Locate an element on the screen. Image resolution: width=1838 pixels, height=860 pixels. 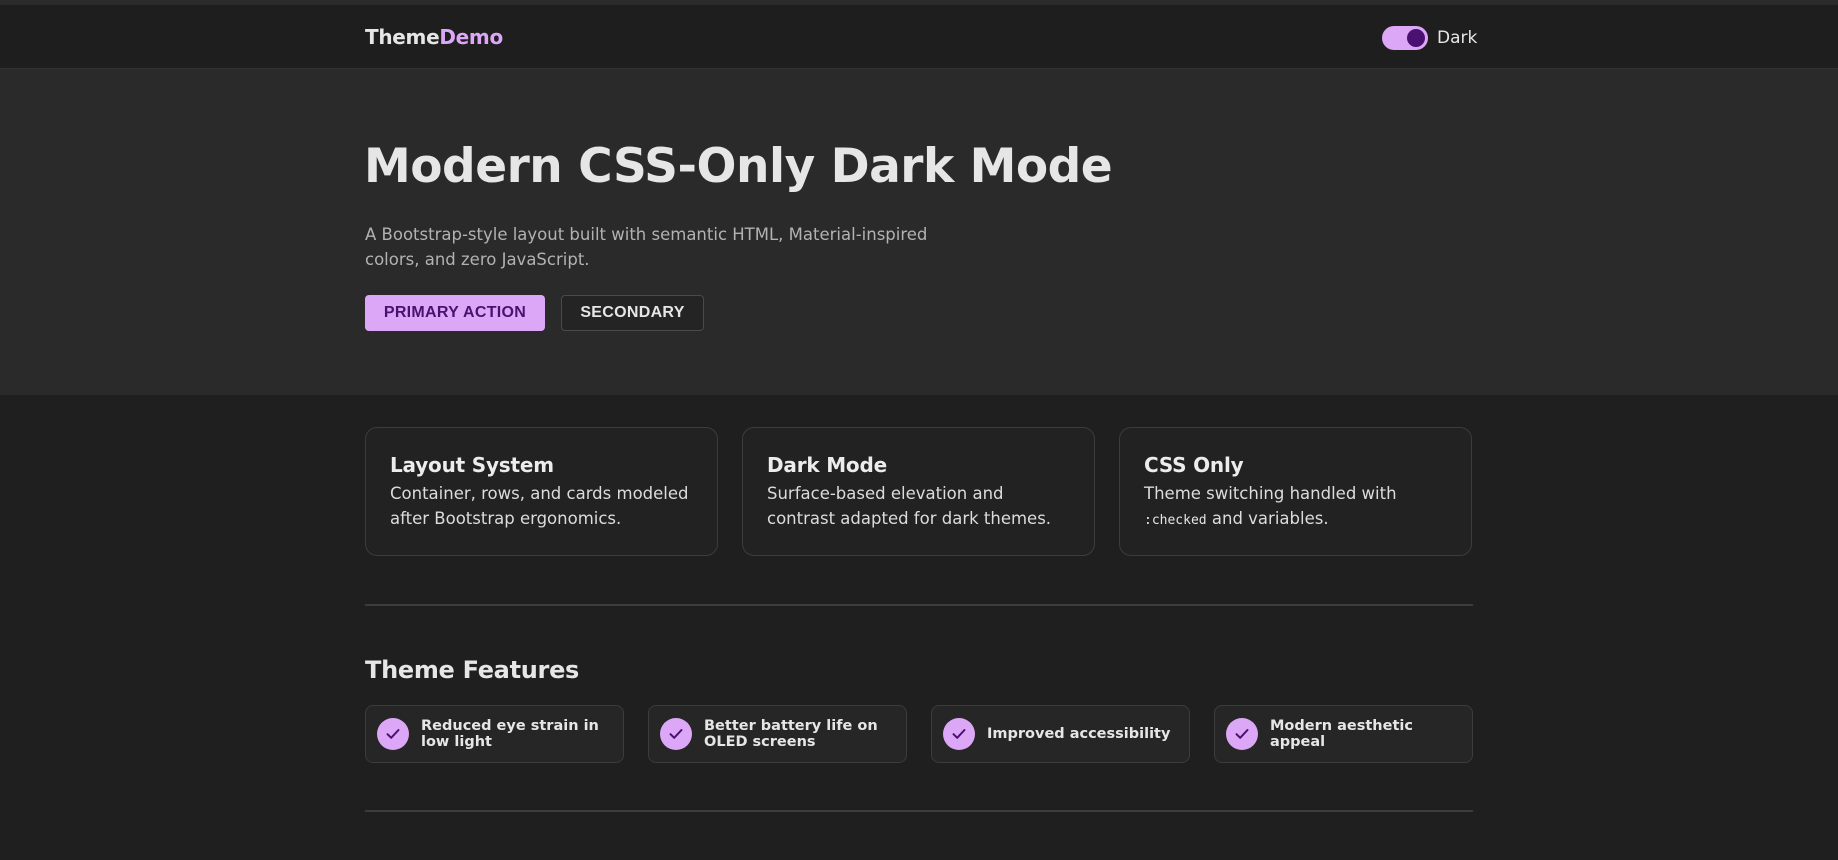
hero-title: Modern CSS-Only Dark Mode is located at coordinates (738, 166).